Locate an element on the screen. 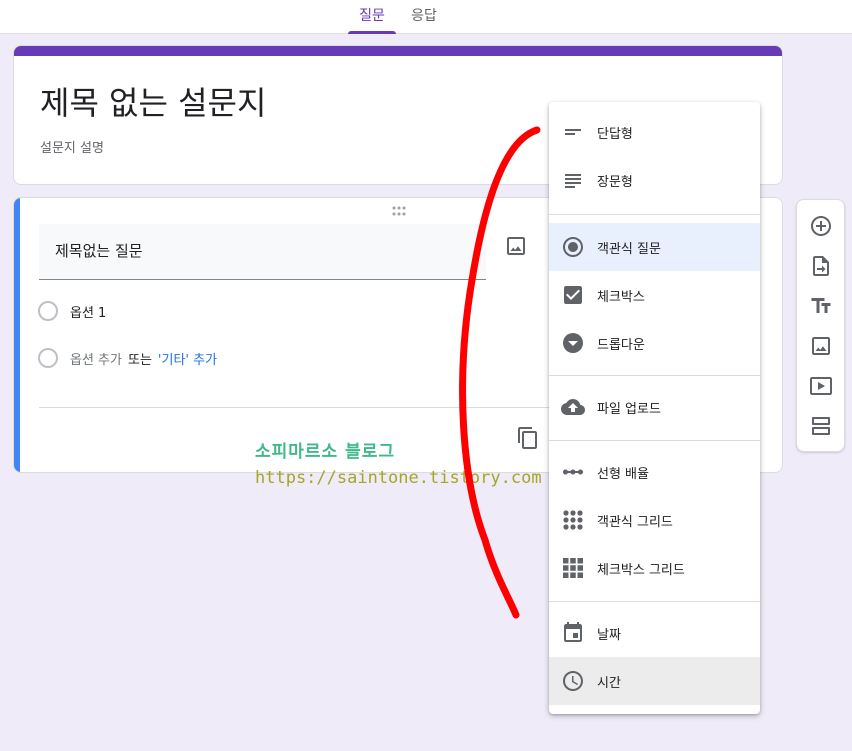 This screenshot has height=751, width=852. watermark-url: https://saintone.tistory.com is located at coordinates (398, 478).